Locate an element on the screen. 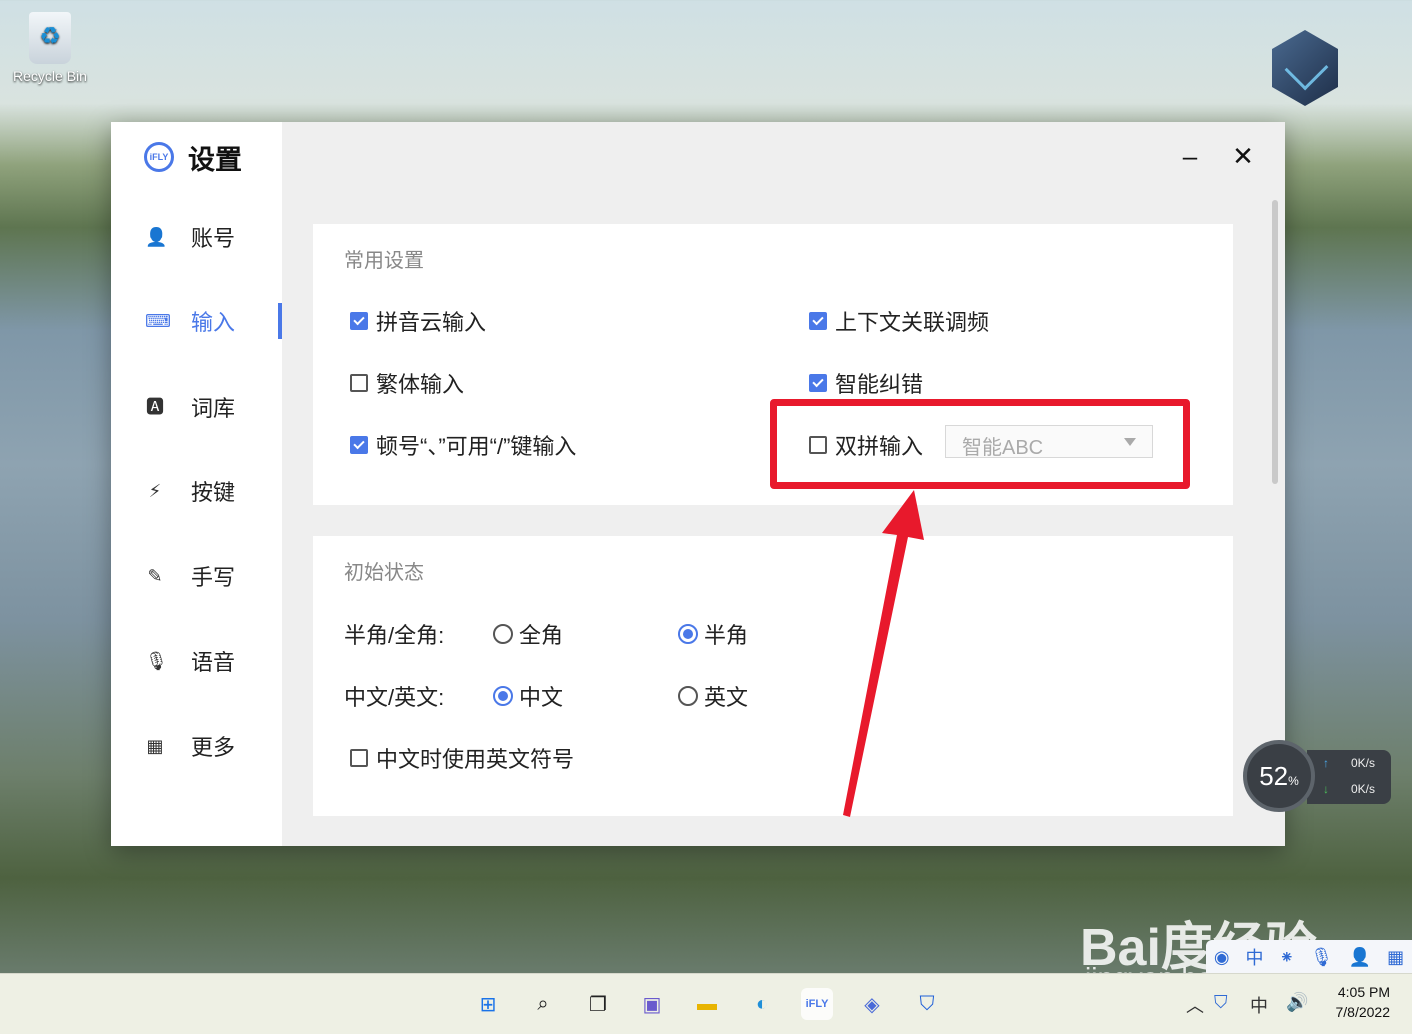 This screenshot has width=1412, height=1034. windows-start-icon: ⊞ is located at coordinates (488, 1004).